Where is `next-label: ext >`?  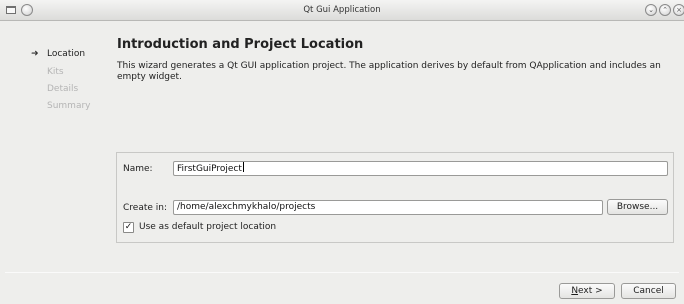 next-label: ext > is located at coordinates (590, 291).